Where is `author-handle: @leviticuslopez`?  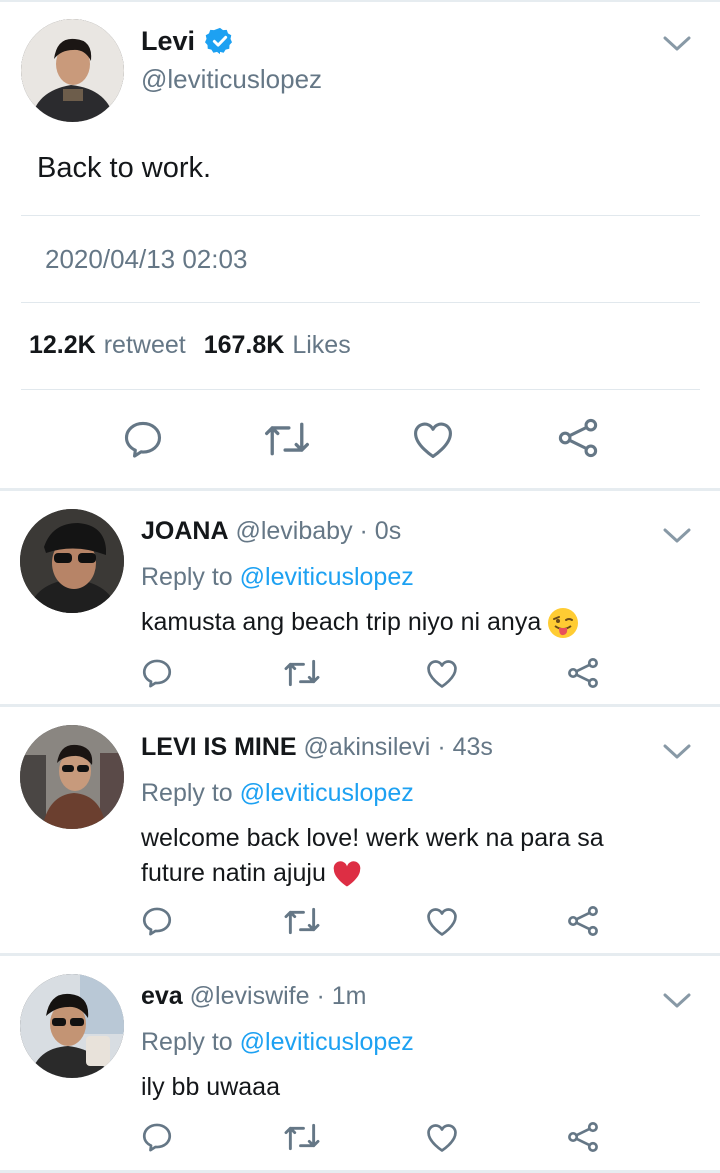 author-handle: @leviticuslopez is located at coordinates (231, 79).